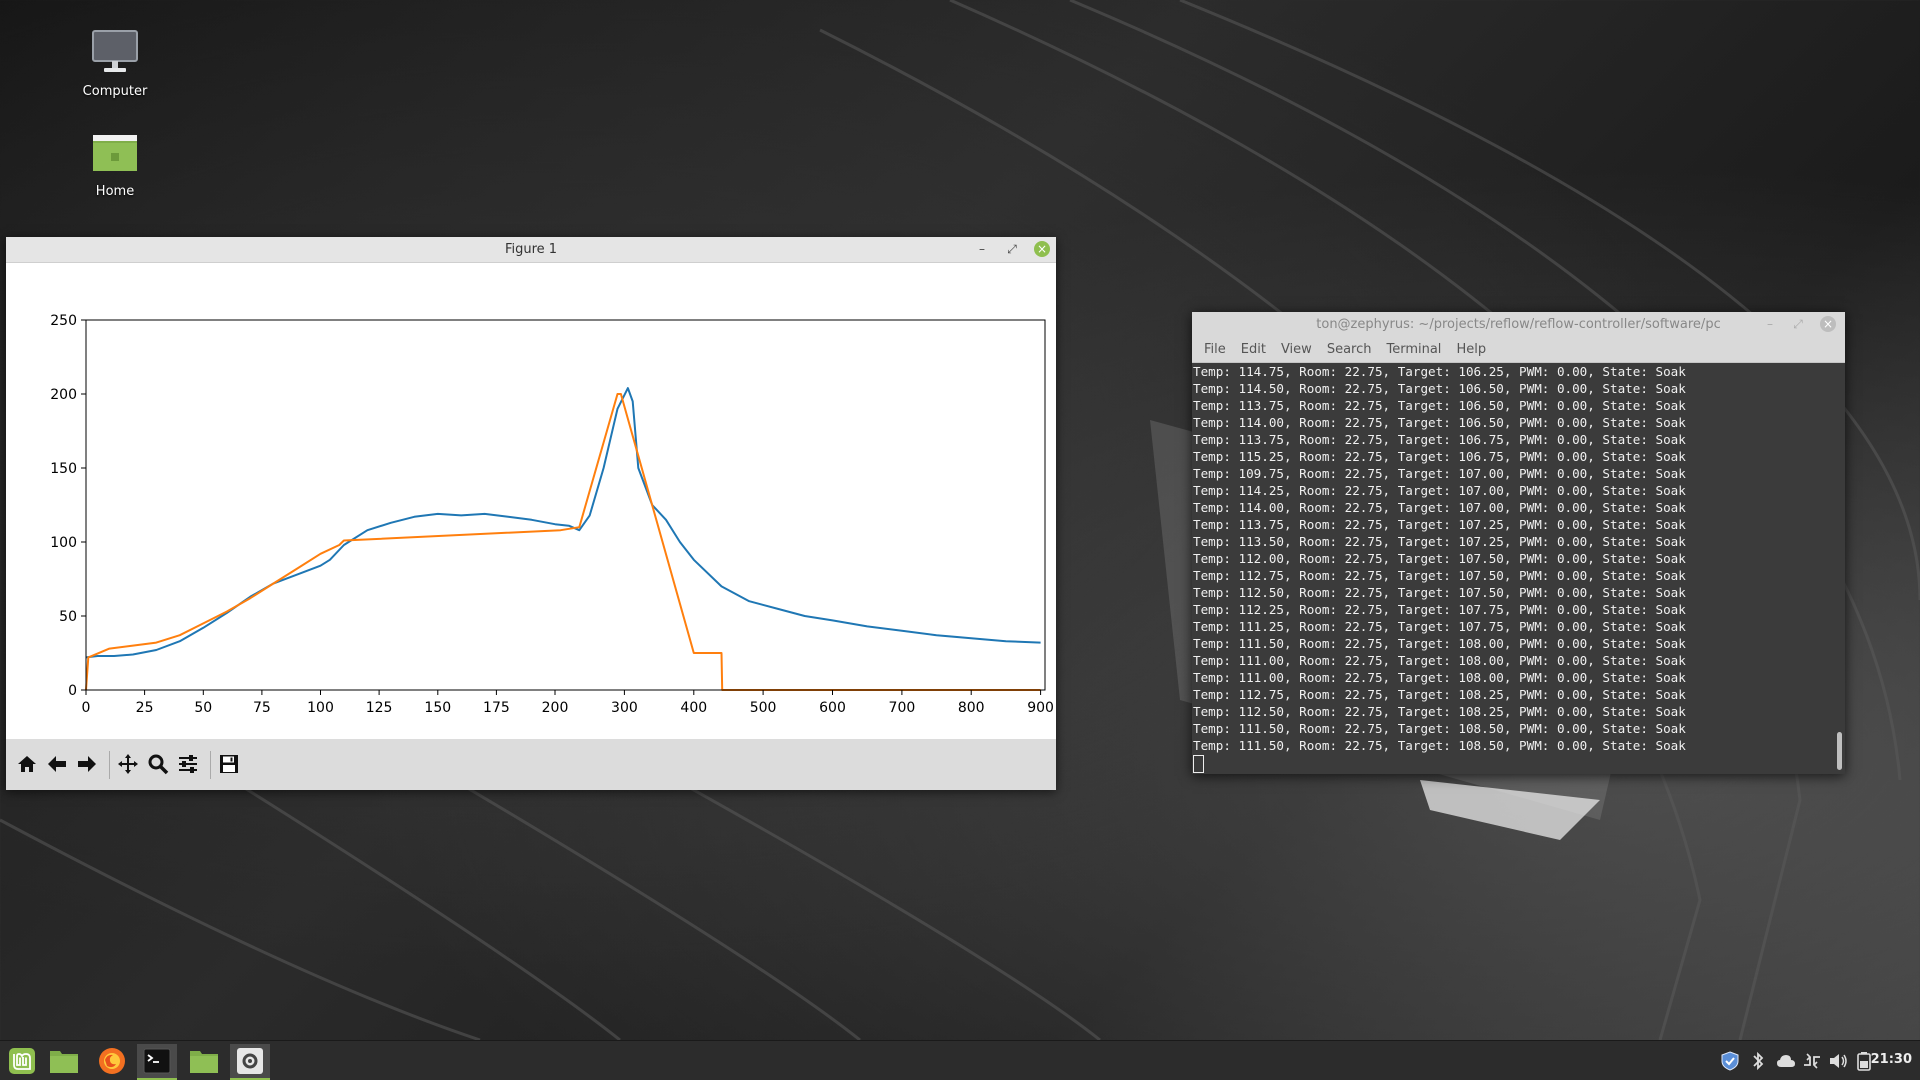 This screenshot has height=1080, width=1920. Describe the element at coordinates (188, 764) in the screenshot. I see `configure-subplots-icon` at that location.